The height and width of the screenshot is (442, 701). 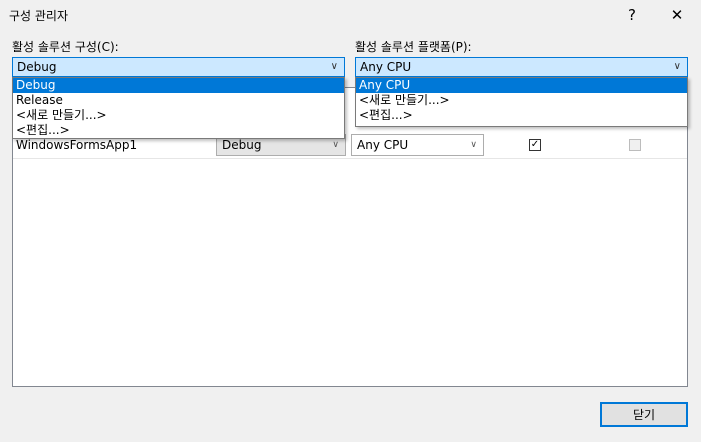 I want to click on solution-platform-value: Any CPU, so click(x=386, y=67).